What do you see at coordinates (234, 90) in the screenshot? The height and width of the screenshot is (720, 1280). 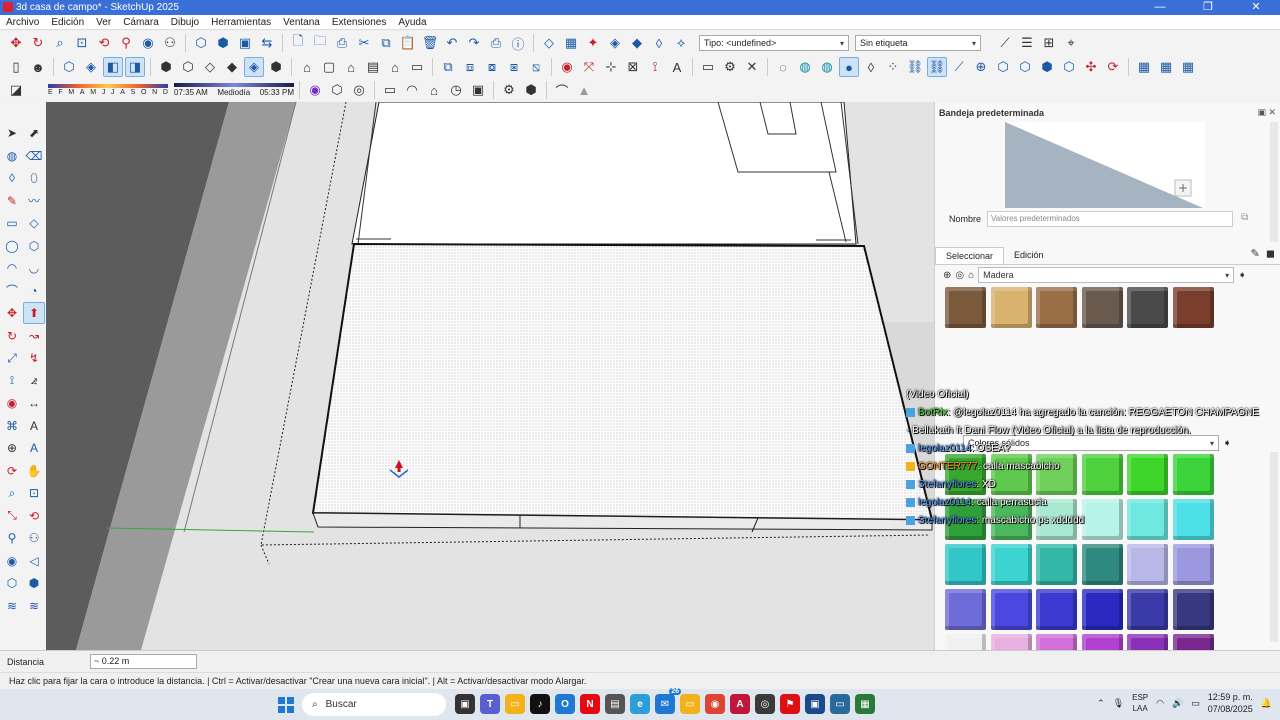 I see `shadow-time-slider: 07:35 AM Mediodía 05:33 PM` at bounding box center [234, 90].